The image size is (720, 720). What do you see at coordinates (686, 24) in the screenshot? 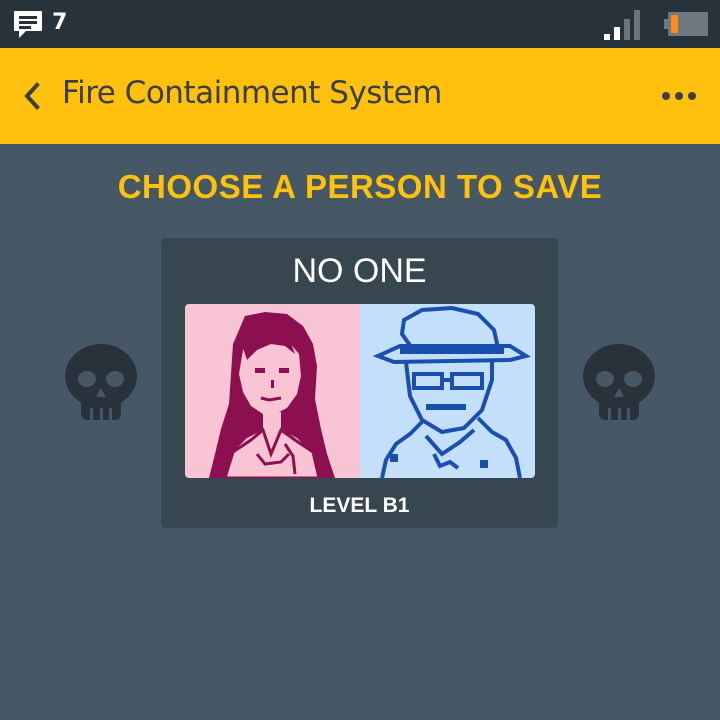
I see `battery-icon` at bounding box center [686, 24].